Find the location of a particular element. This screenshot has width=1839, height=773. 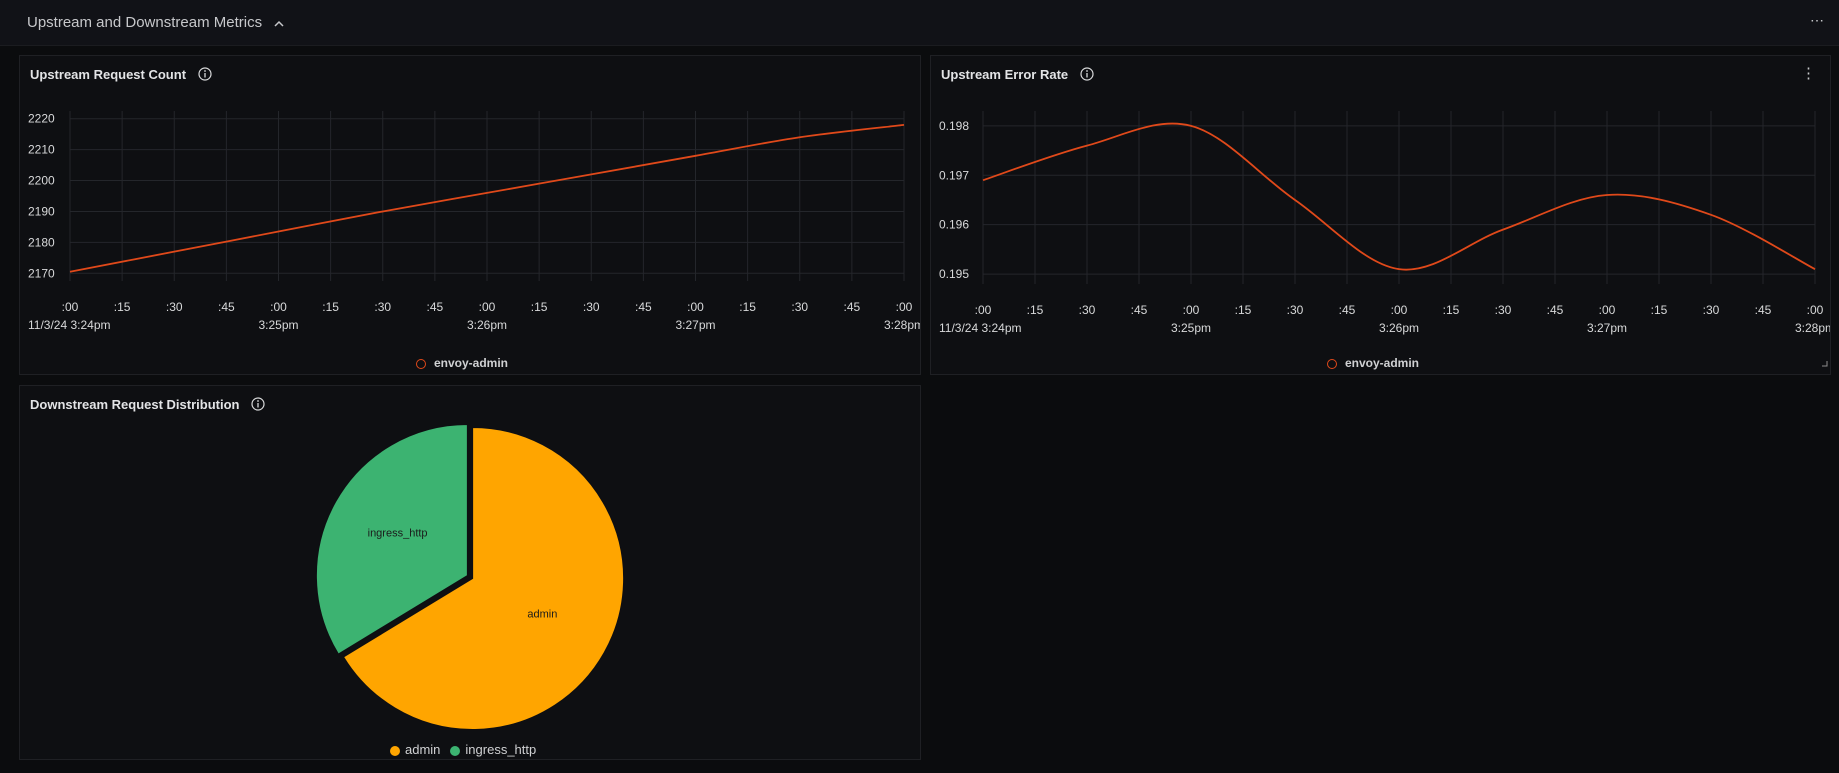

legend-item-admin: admin is located at coordinates (415, 749).